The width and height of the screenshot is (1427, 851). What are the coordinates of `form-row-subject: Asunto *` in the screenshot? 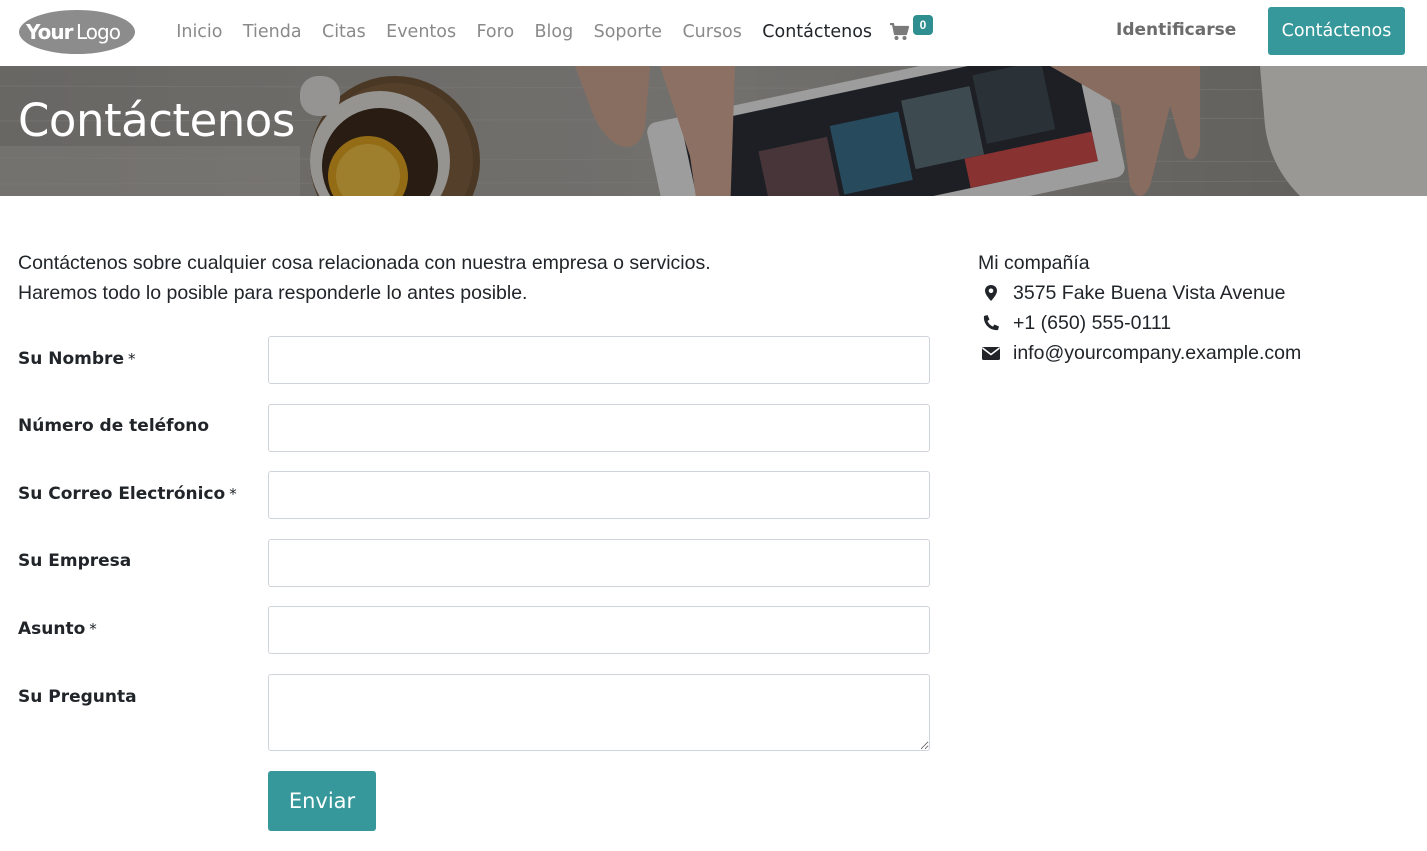 It's located at (474, 630).